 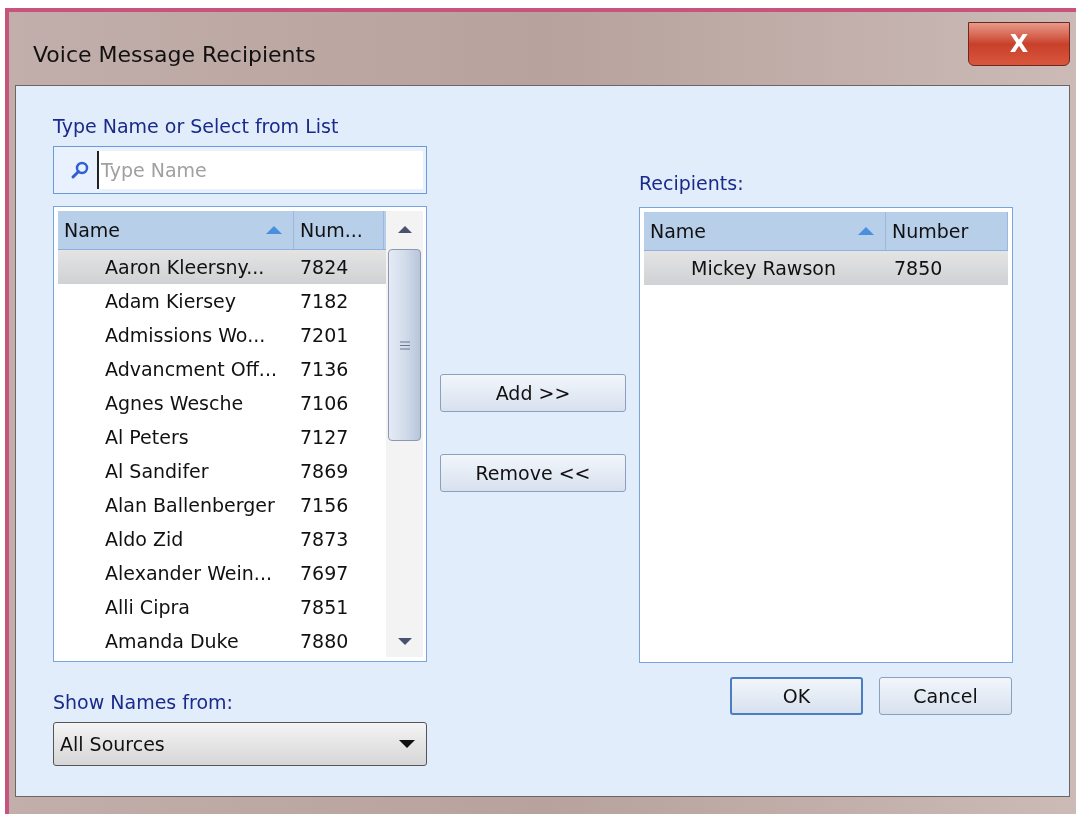 I want to click on extension-number: 7136, so click(x=324, y=369).